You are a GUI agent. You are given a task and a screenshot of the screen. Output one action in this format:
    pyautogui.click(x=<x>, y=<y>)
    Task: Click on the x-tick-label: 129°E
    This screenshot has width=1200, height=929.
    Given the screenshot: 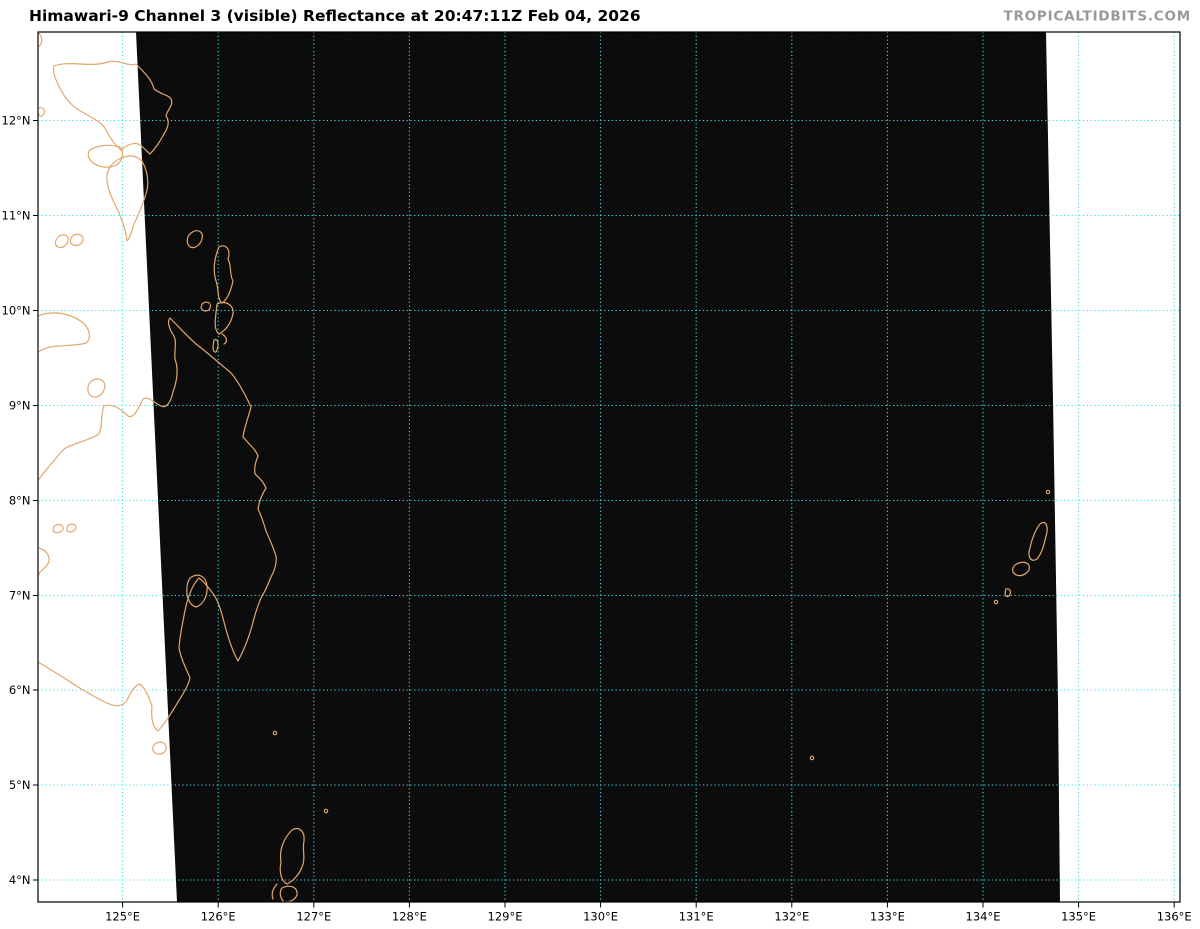 What is the action you would take?
    pyautogui.click(x=505, y=917)
    